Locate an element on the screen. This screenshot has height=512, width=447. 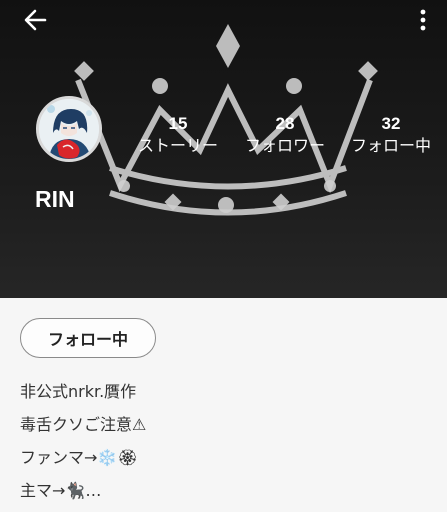
avatar is located at coordinates (69, 129).